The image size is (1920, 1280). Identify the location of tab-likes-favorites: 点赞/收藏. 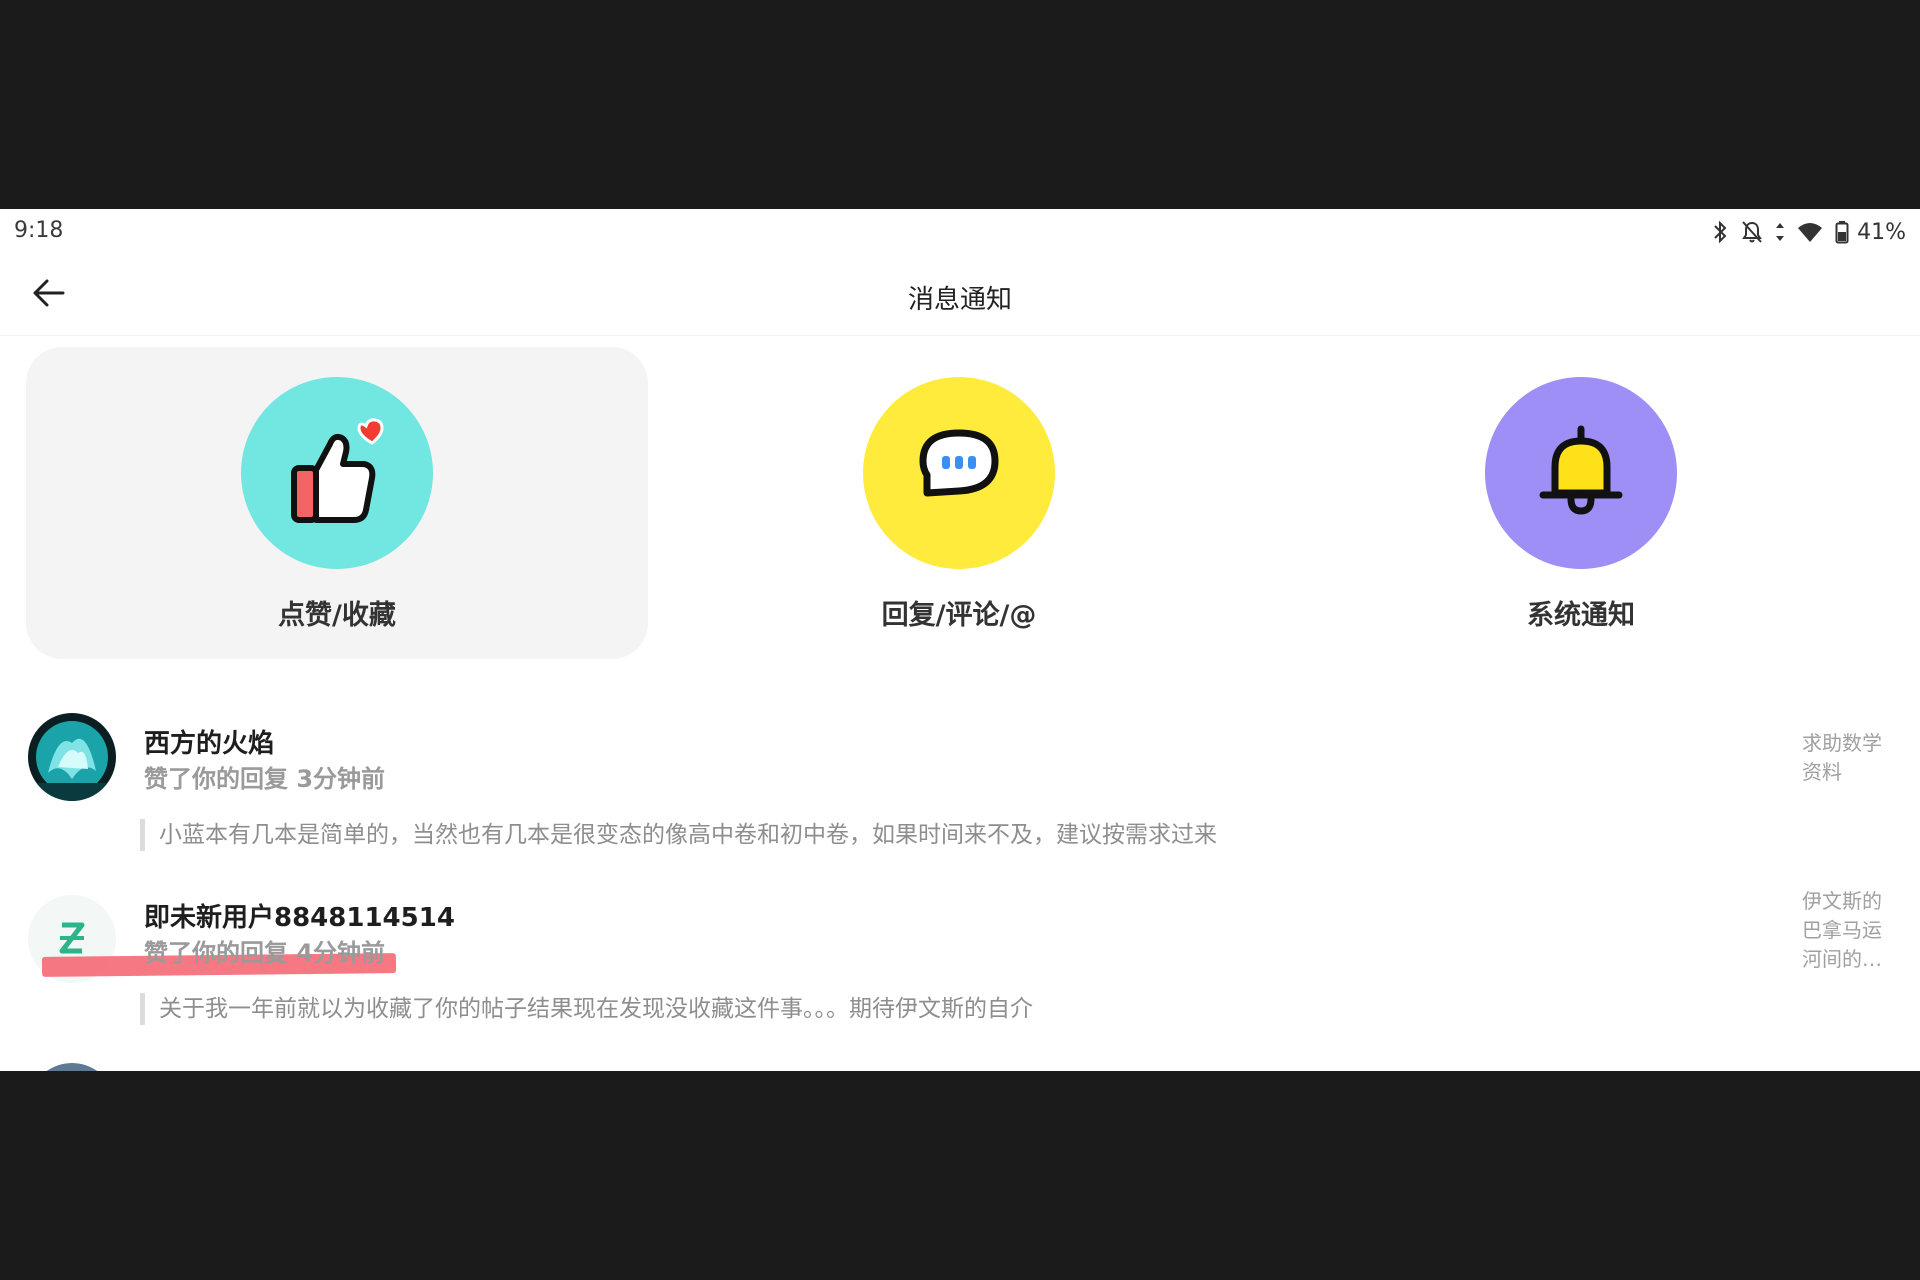
(337, 503).